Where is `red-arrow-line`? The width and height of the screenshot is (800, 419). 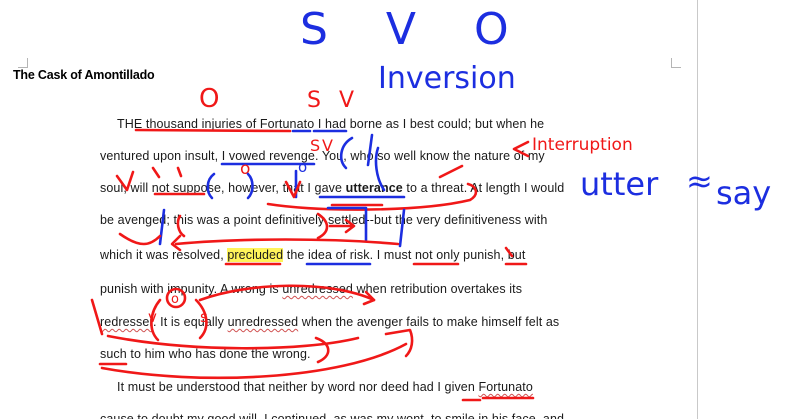 red-arrow-line is located at coordinates (287, 242).